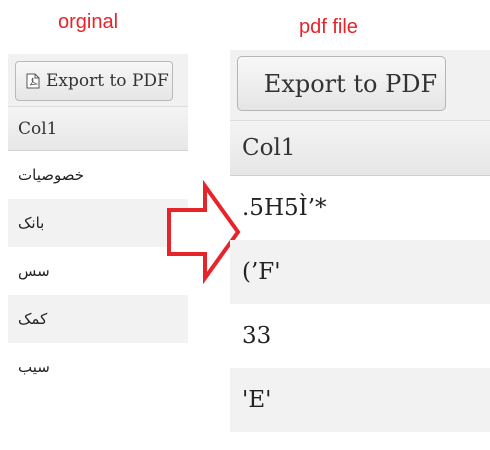 The image size is (490, 450). Describe the element at coordinates (360, 400) in the screenshot. I see `table-row: 'E'` at that location.